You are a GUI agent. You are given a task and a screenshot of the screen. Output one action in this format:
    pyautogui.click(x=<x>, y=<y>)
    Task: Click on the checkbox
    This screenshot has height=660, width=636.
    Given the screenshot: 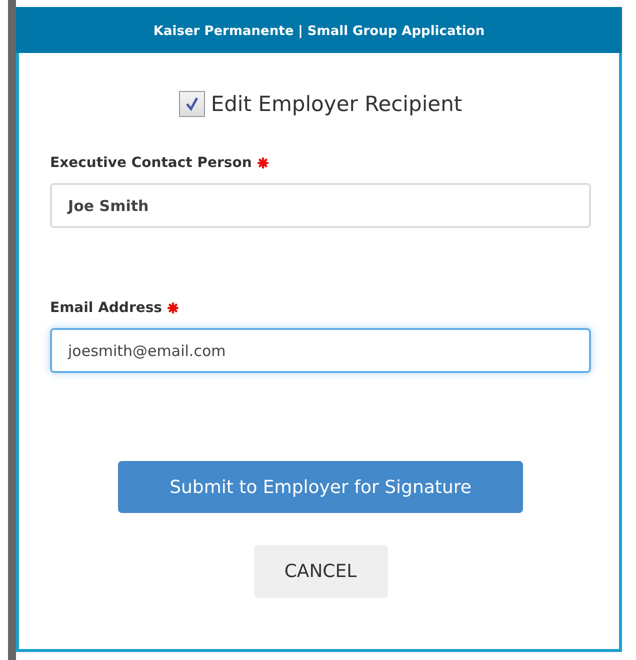 What is the action you would take?
    pyautogui.click(x=191, y=104)
    